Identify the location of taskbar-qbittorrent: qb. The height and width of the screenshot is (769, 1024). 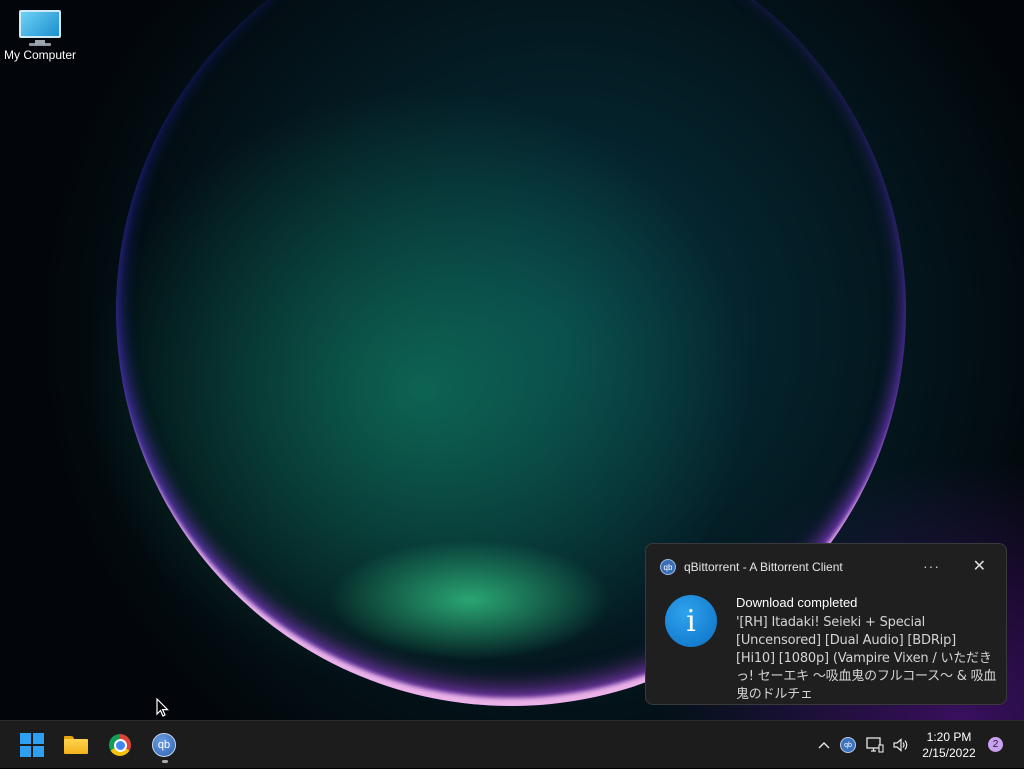
(164, 745).